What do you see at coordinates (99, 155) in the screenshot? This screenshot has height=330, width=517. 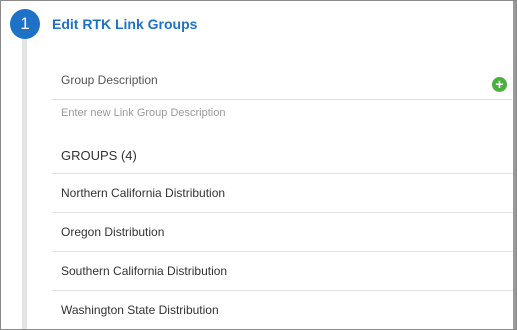 I see `groups-heading: GROUPS (4)` at bounding box center [99, 155].